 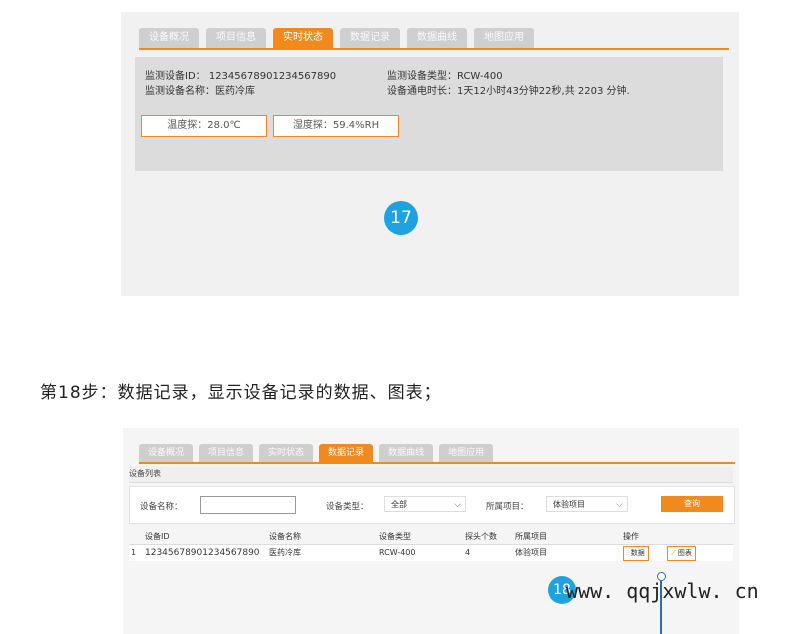 I want to click on chart-button: ⟋ 图表, so click(x=681, y=553).